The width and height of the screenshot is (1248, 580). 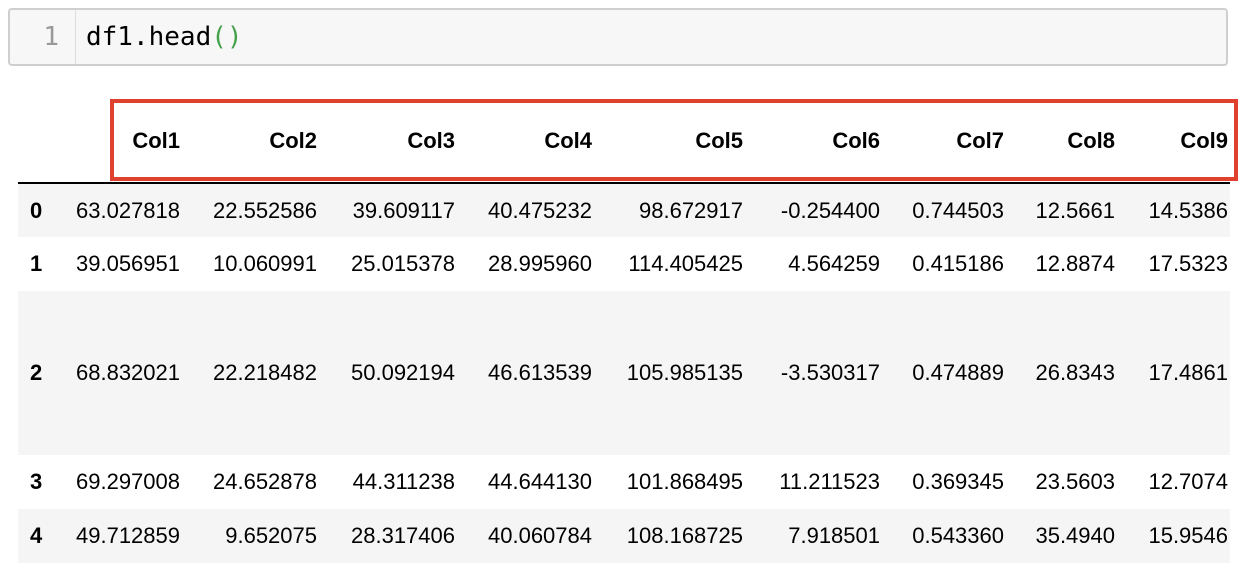 What do you see at coordinates (944, 142) in the screenshot?
I see `column-header: Col7` at bounding box center [944, 142].